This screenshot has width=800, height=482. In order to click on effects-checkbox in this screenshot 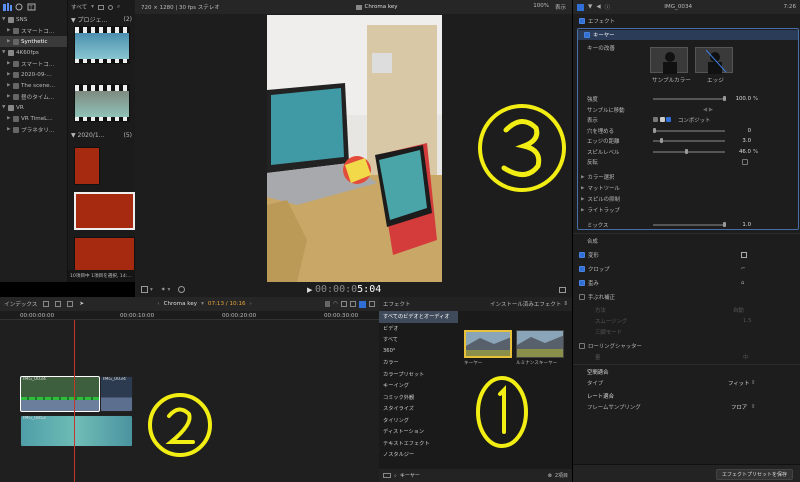, I will do `click(582, 21)`.